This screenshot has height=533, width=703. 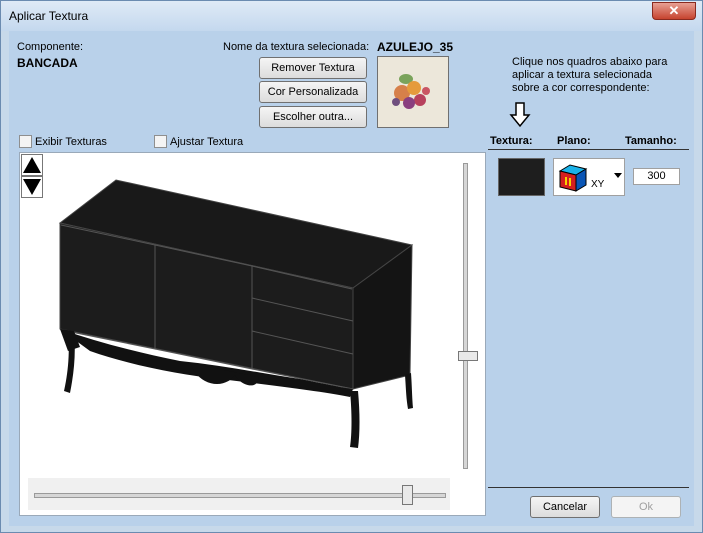 What do you see at coordinates (47, 63) in the screenshot?
I see `component-value: BANCADA` at bounding box center [47, 63].